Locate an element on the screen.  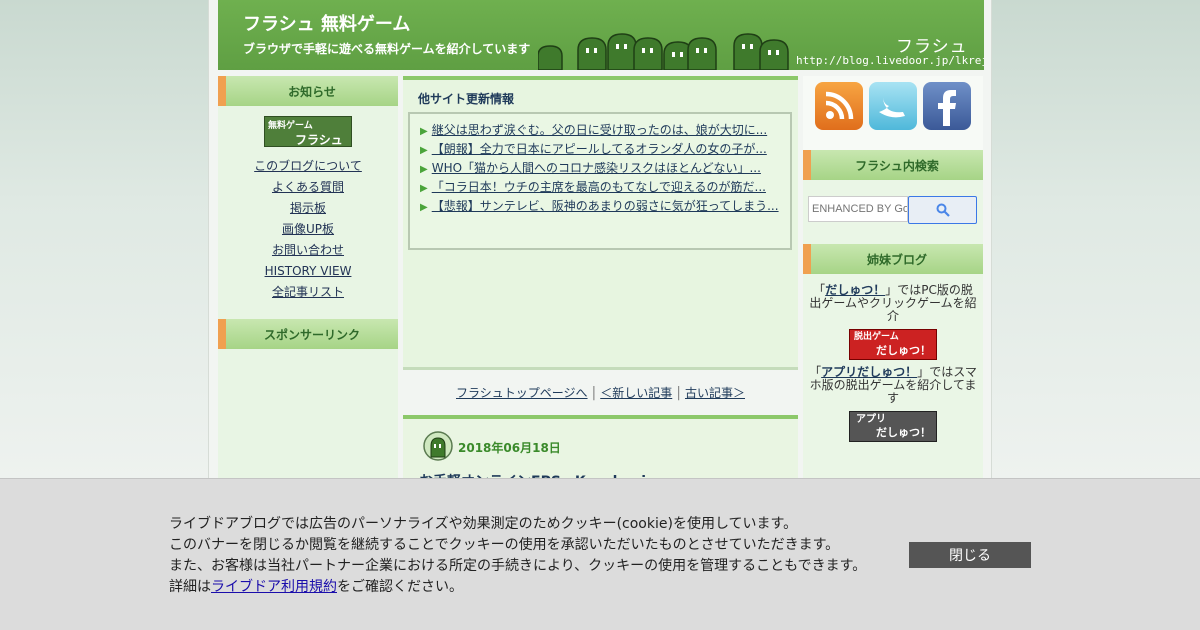
search-heading: フラシュ内検索 is located at coordinates (893, 165).